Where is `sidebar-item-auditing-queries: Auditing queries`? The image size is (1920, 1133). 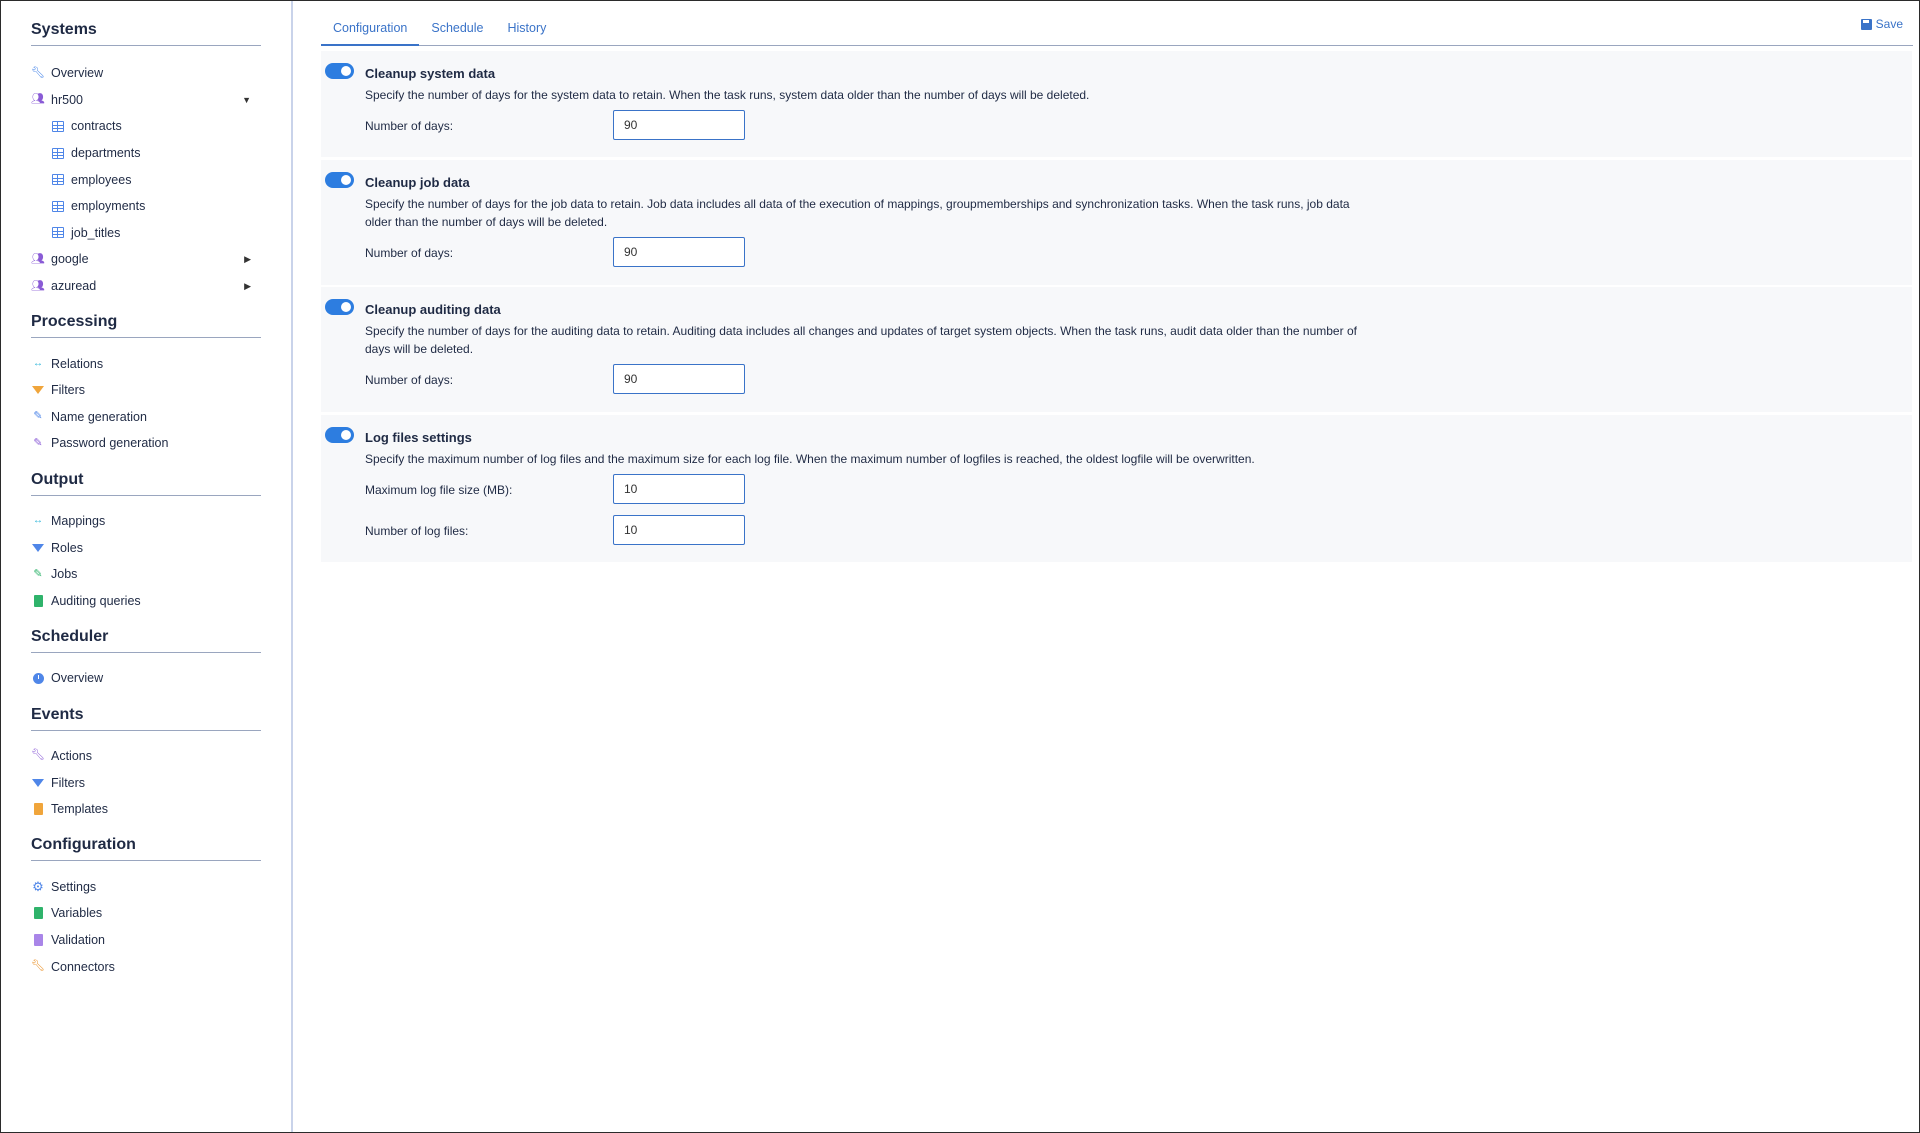 sidebar-item-auditing-queries: Auditing queries is located at coordinates (146, 601).